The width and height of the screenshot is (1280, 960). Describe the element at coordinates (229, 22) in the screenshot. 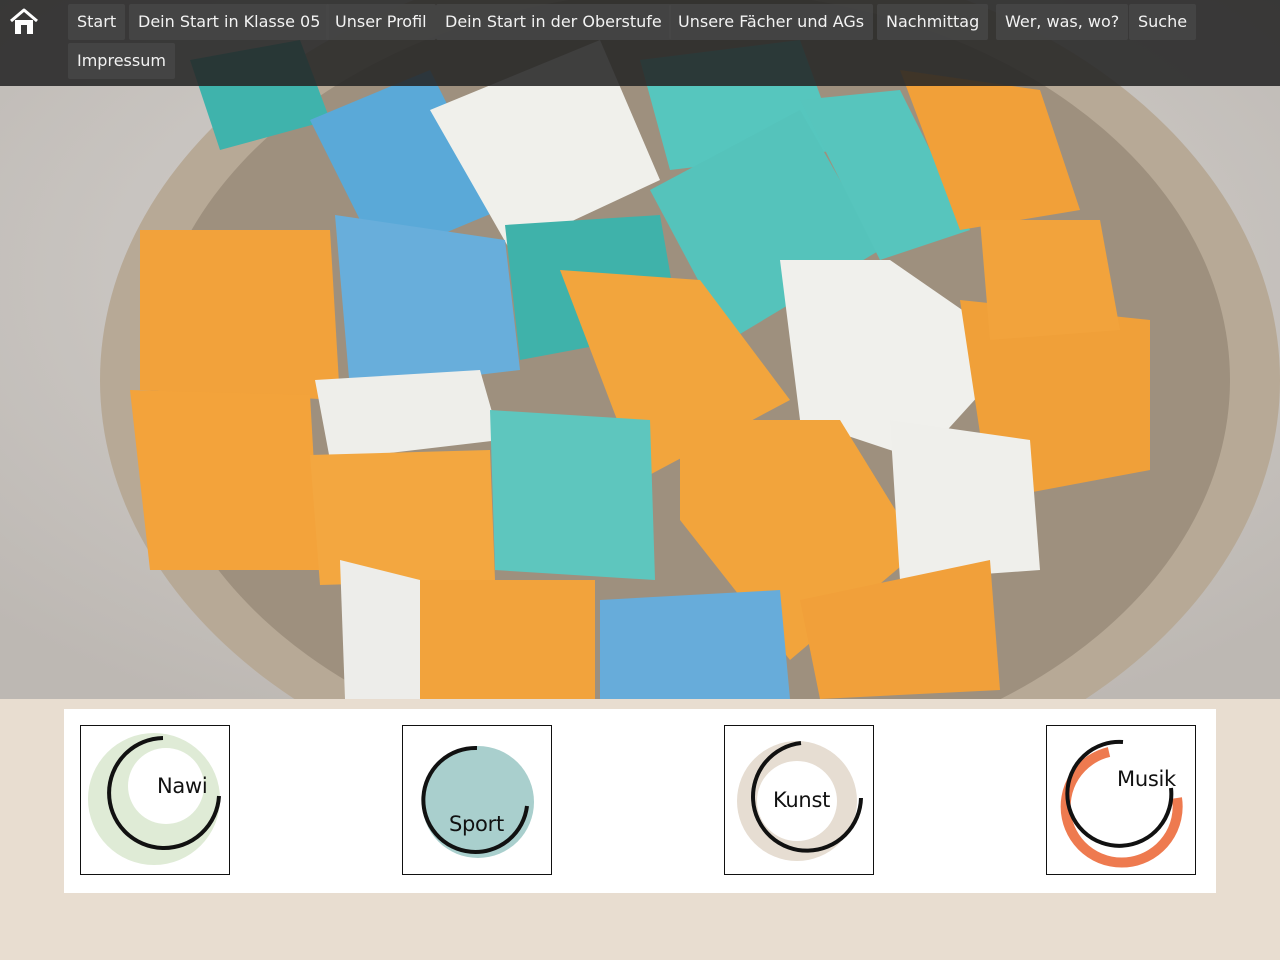

I see `nav-item-start-klasse-05: Dein Start in Klasse 05` at that location.